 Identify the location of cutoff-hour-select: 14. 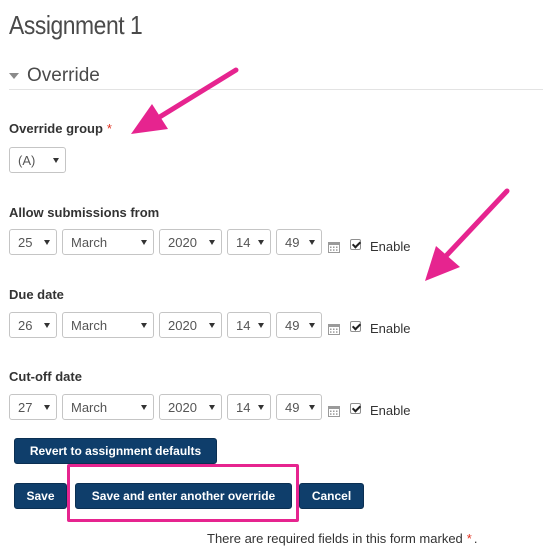
(249, 407).